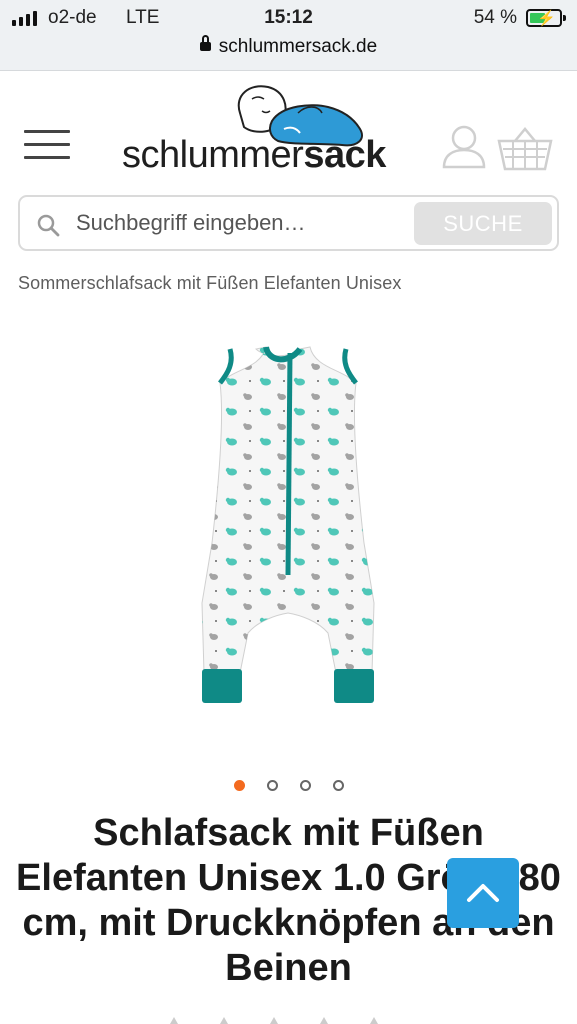 This screenshot has height=1024, width=577. Describe the element at coordinates (298, 46) in the screenshot. I see `url-text: schlummersack.de` at that location.